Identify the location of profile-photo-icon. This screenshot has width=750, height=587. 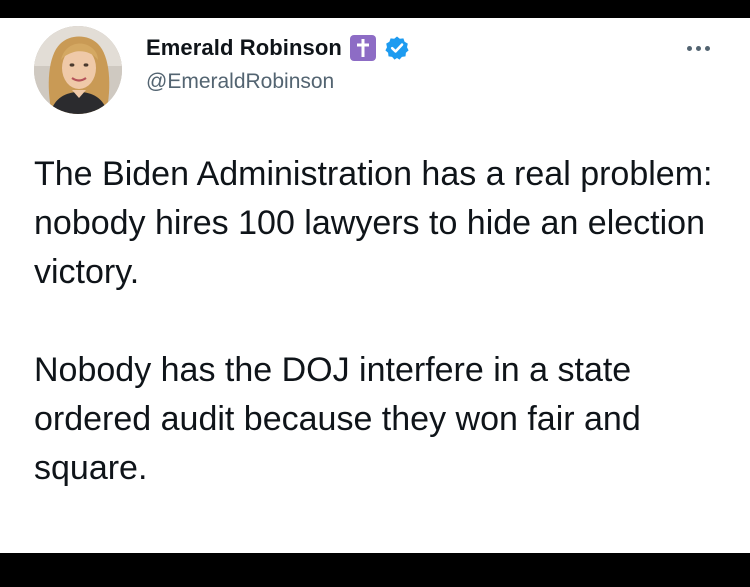
(78, 70).